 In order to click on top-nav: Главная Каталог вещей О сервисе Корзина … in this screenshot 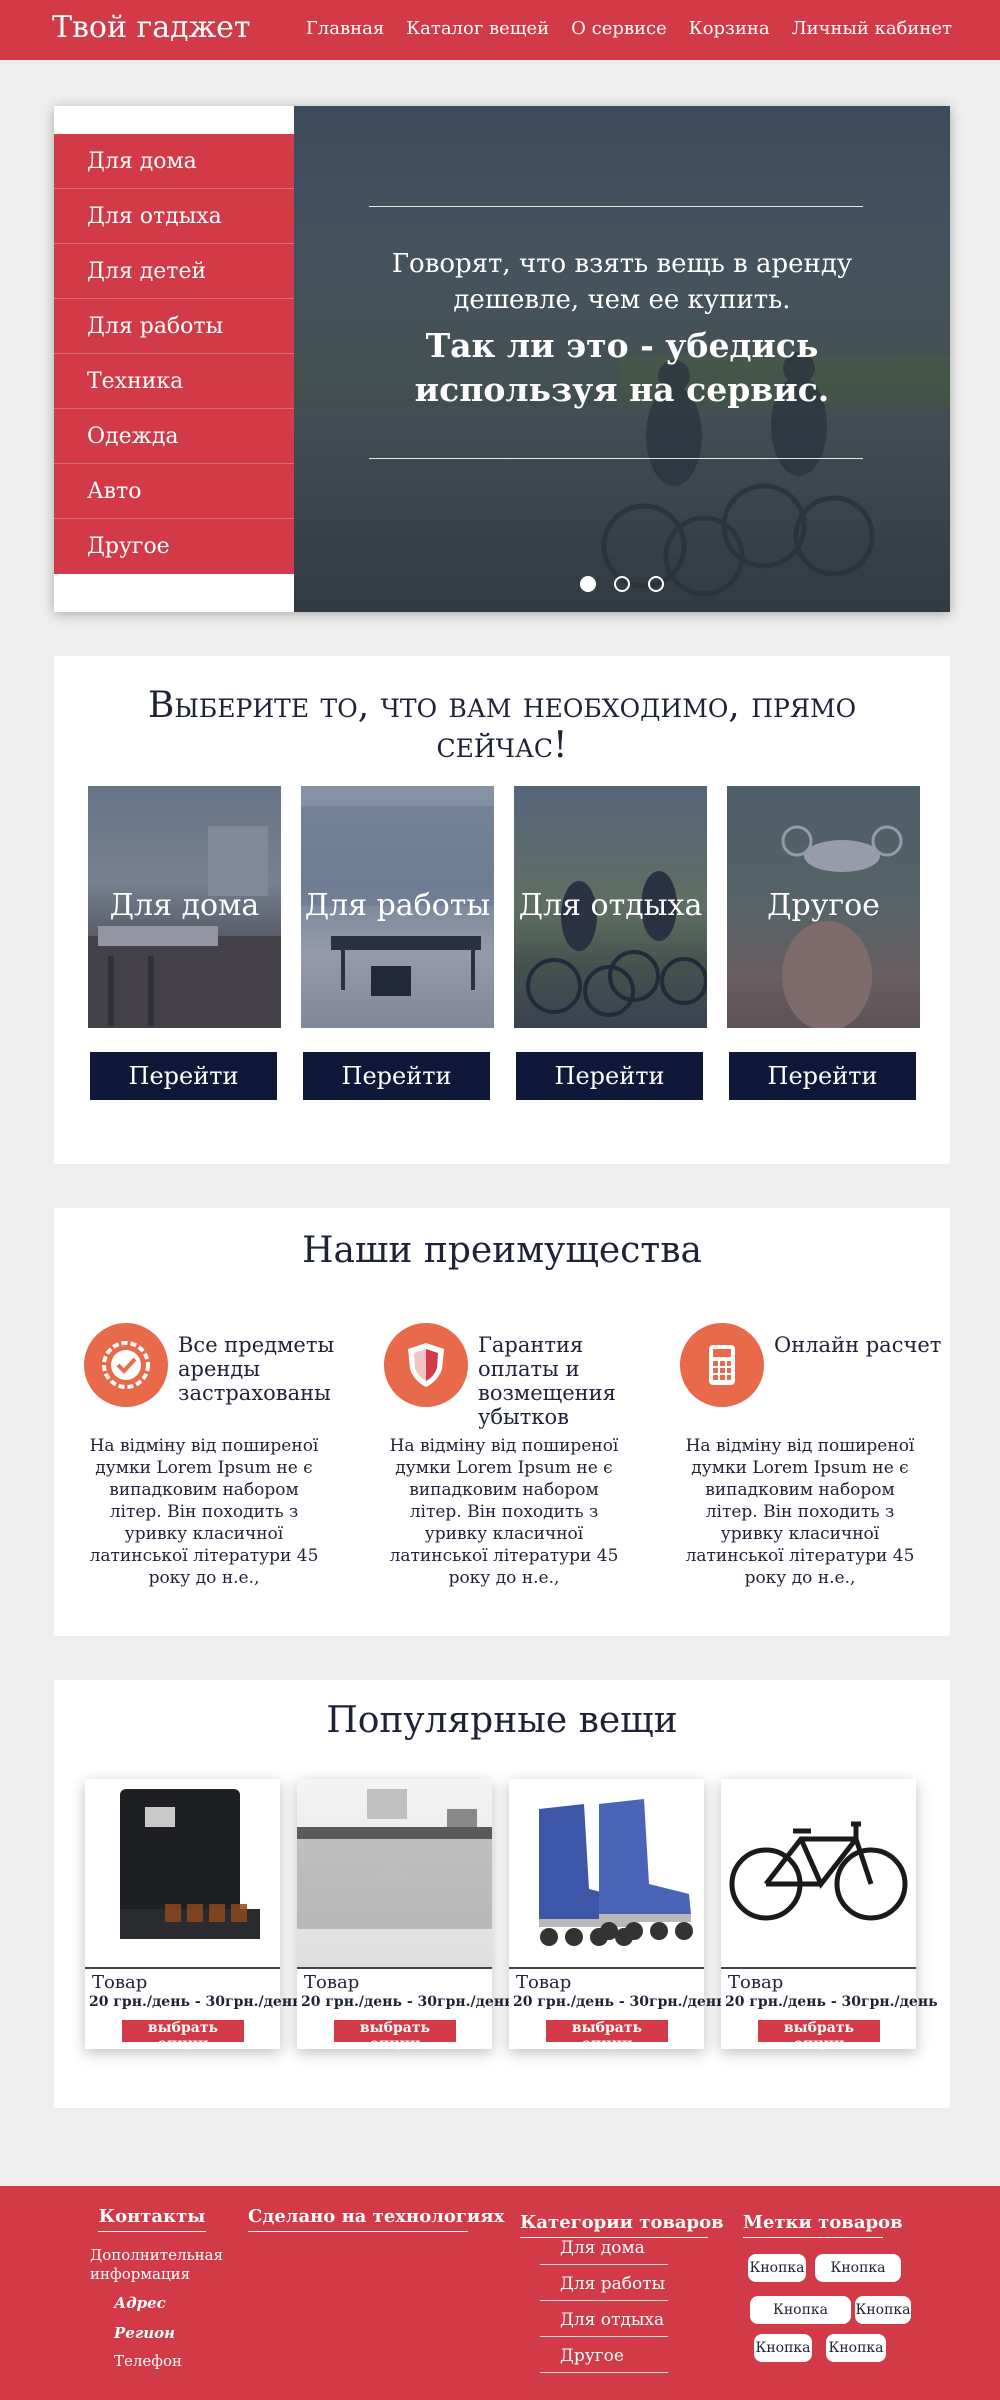, I will do `click(629, 28)`.